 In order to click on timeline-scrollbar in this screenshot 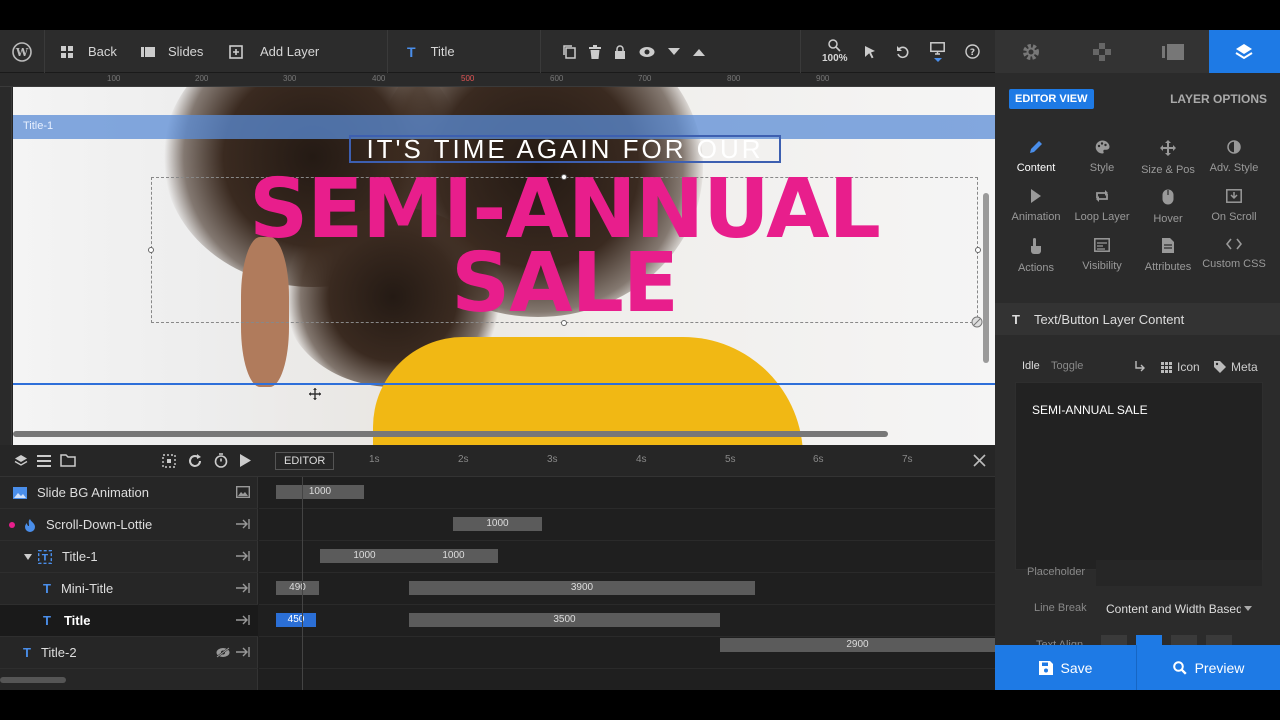, I will do `click(33, 680)`.